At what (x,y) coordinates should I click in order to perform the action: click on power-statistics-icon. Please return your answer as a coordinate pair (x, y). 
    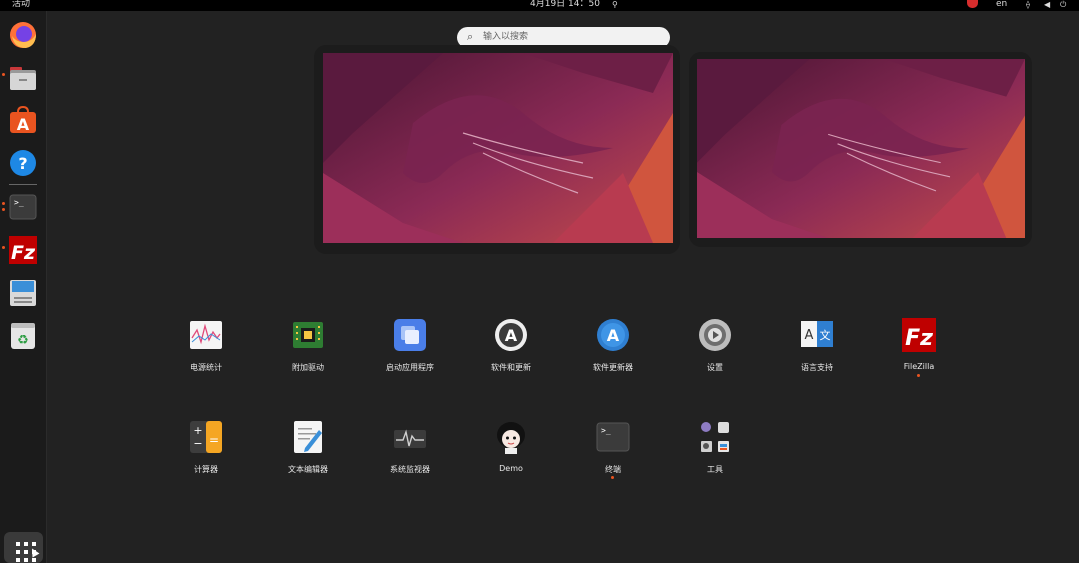
    Looking at the image, I should click on (206, 335).